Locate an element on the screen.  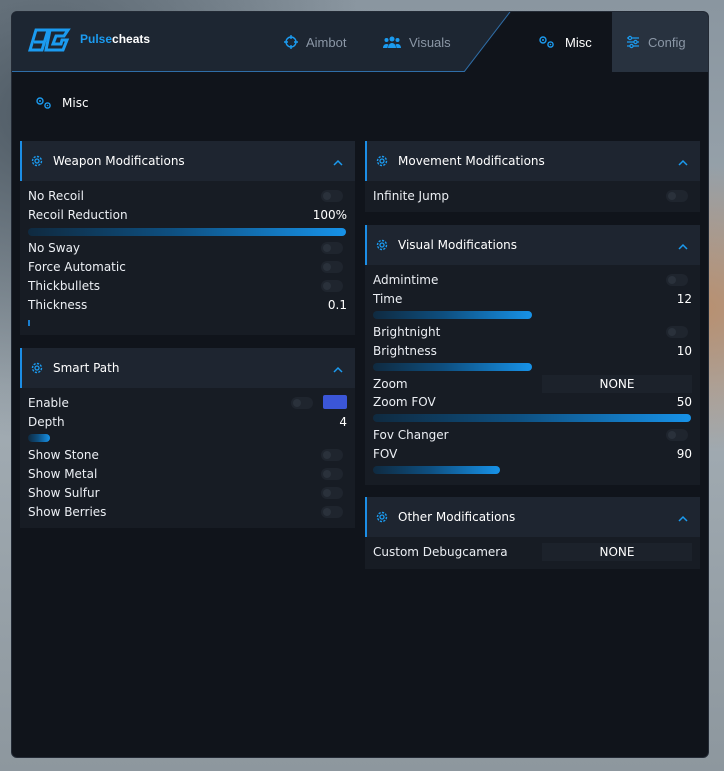
option-depth: Depth 4 is located at coordinates (187, 422).